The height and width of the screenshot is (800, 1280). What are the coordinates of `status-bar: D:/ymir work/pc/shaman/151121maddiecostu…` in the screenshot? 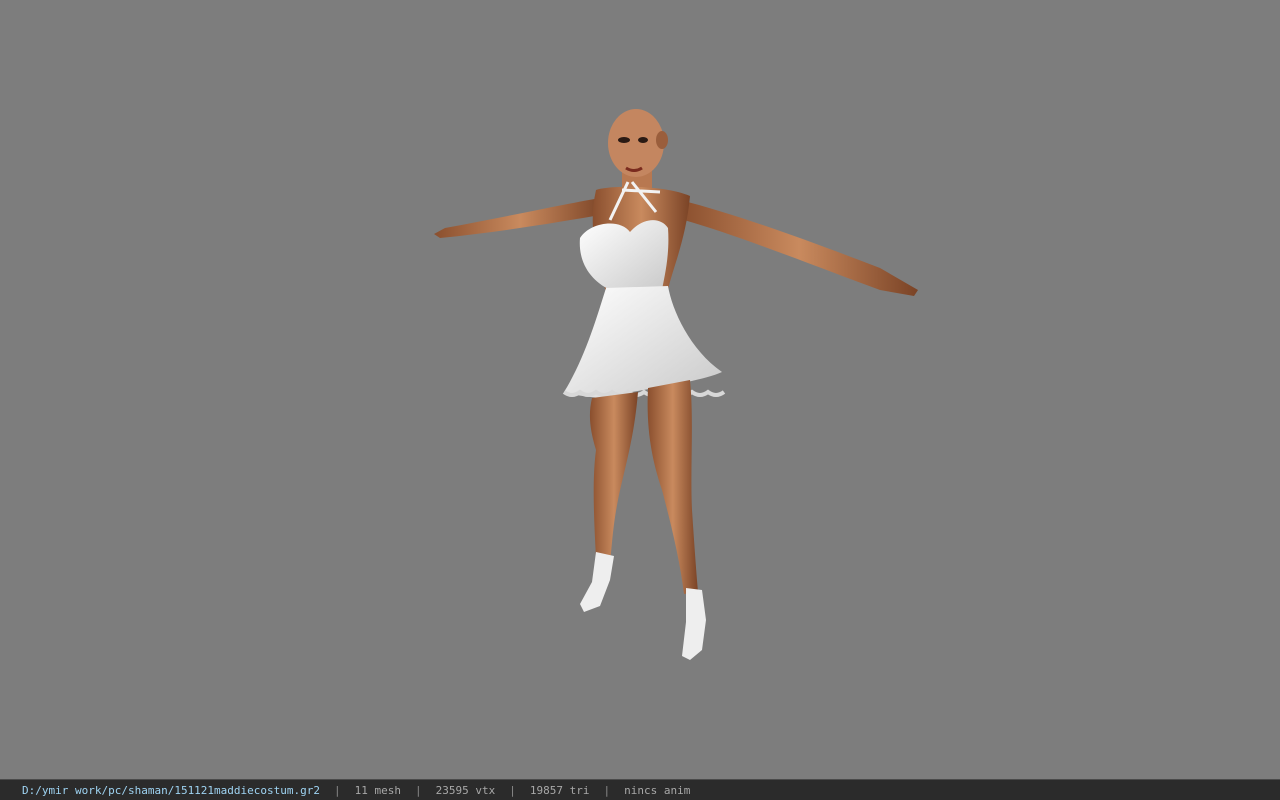 It's located at (640, 789).